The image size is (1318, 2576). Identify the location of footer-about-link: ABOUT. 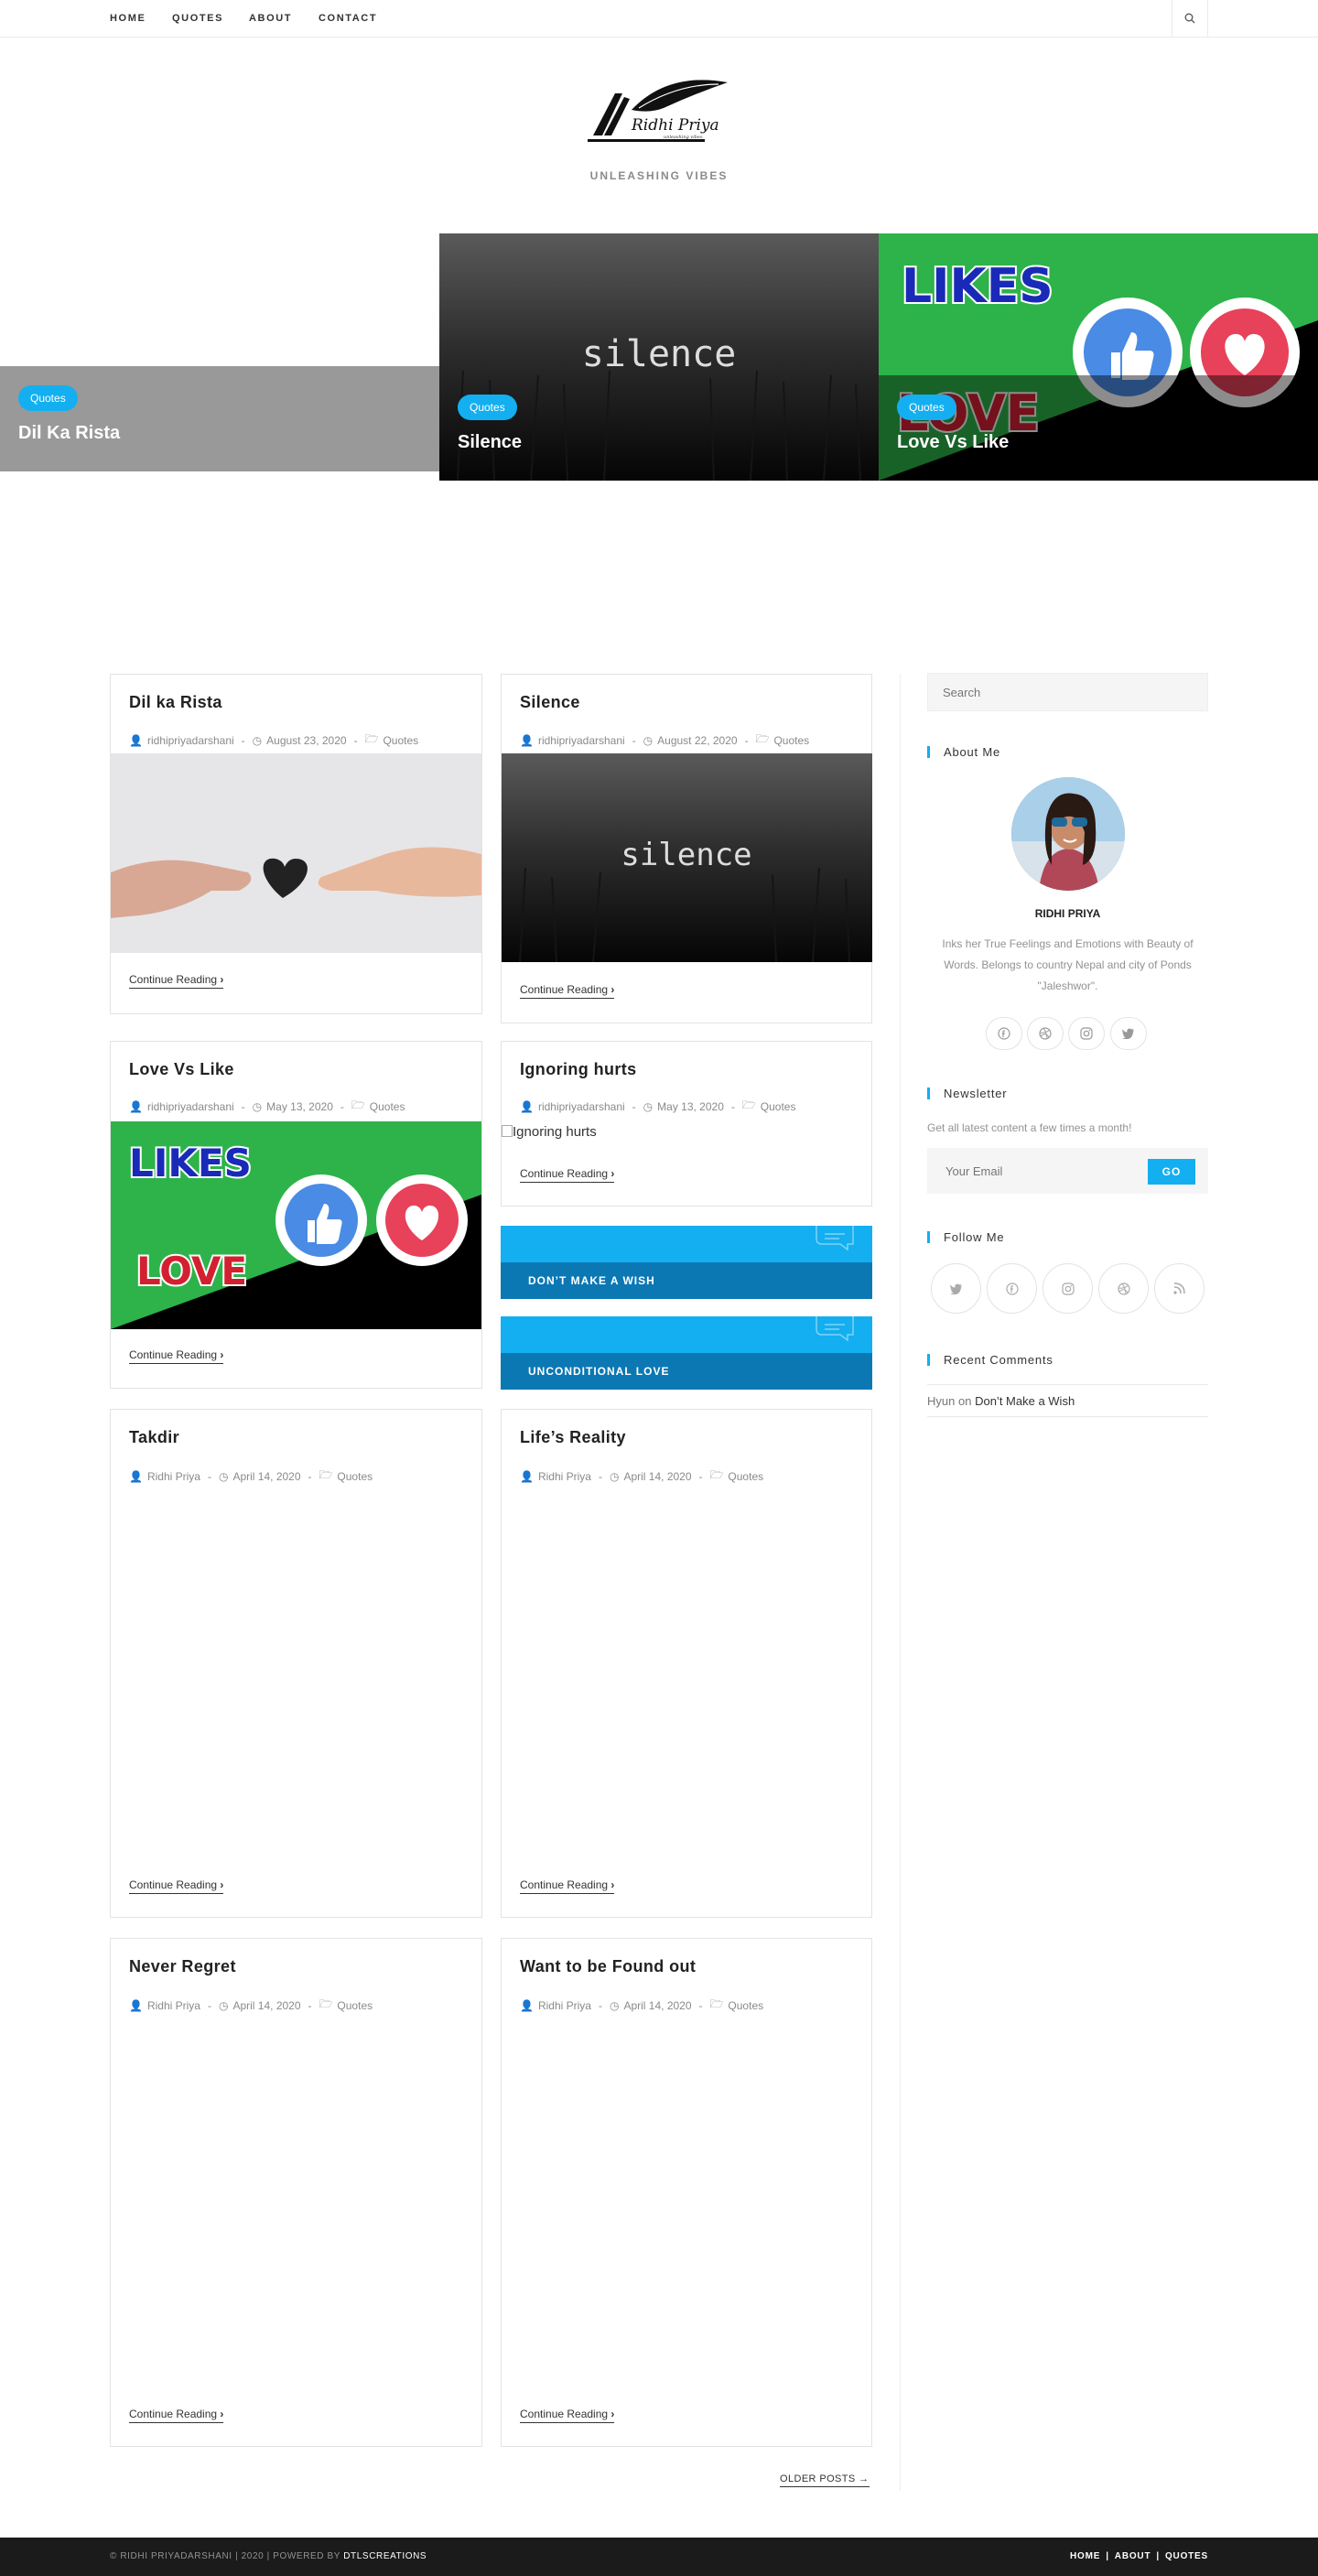
(1133, 2557).